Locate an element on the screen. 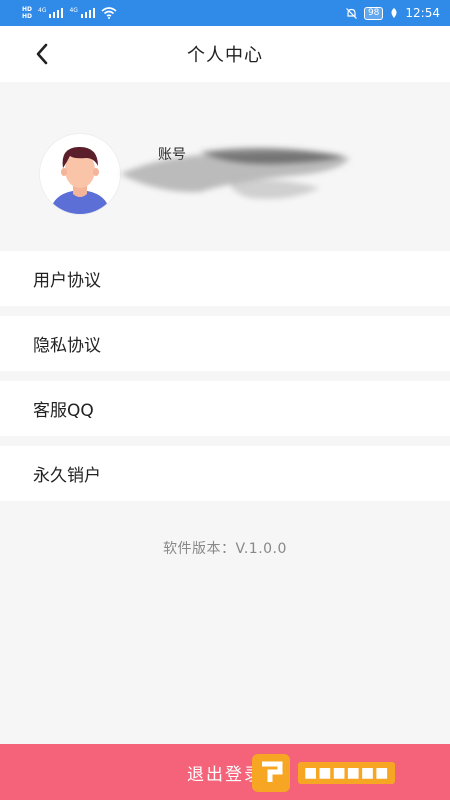  mute-icon is located at coordinates (351, 13).